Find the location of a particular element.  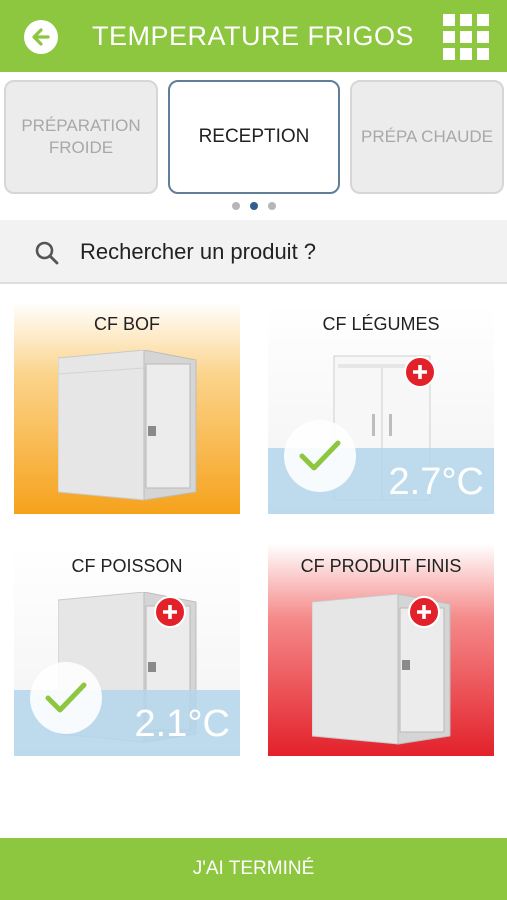

card-title: CF POISSON is located at coordinates (127, 566).